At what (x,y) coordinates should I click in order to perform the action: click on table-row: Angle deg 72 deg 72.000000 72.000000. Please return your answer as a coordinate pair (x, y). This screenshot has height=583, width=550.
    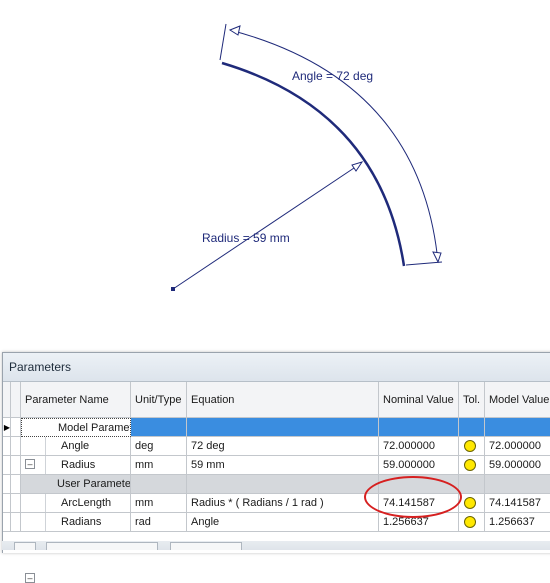
    Looking at the image, I should click on (276, 446).